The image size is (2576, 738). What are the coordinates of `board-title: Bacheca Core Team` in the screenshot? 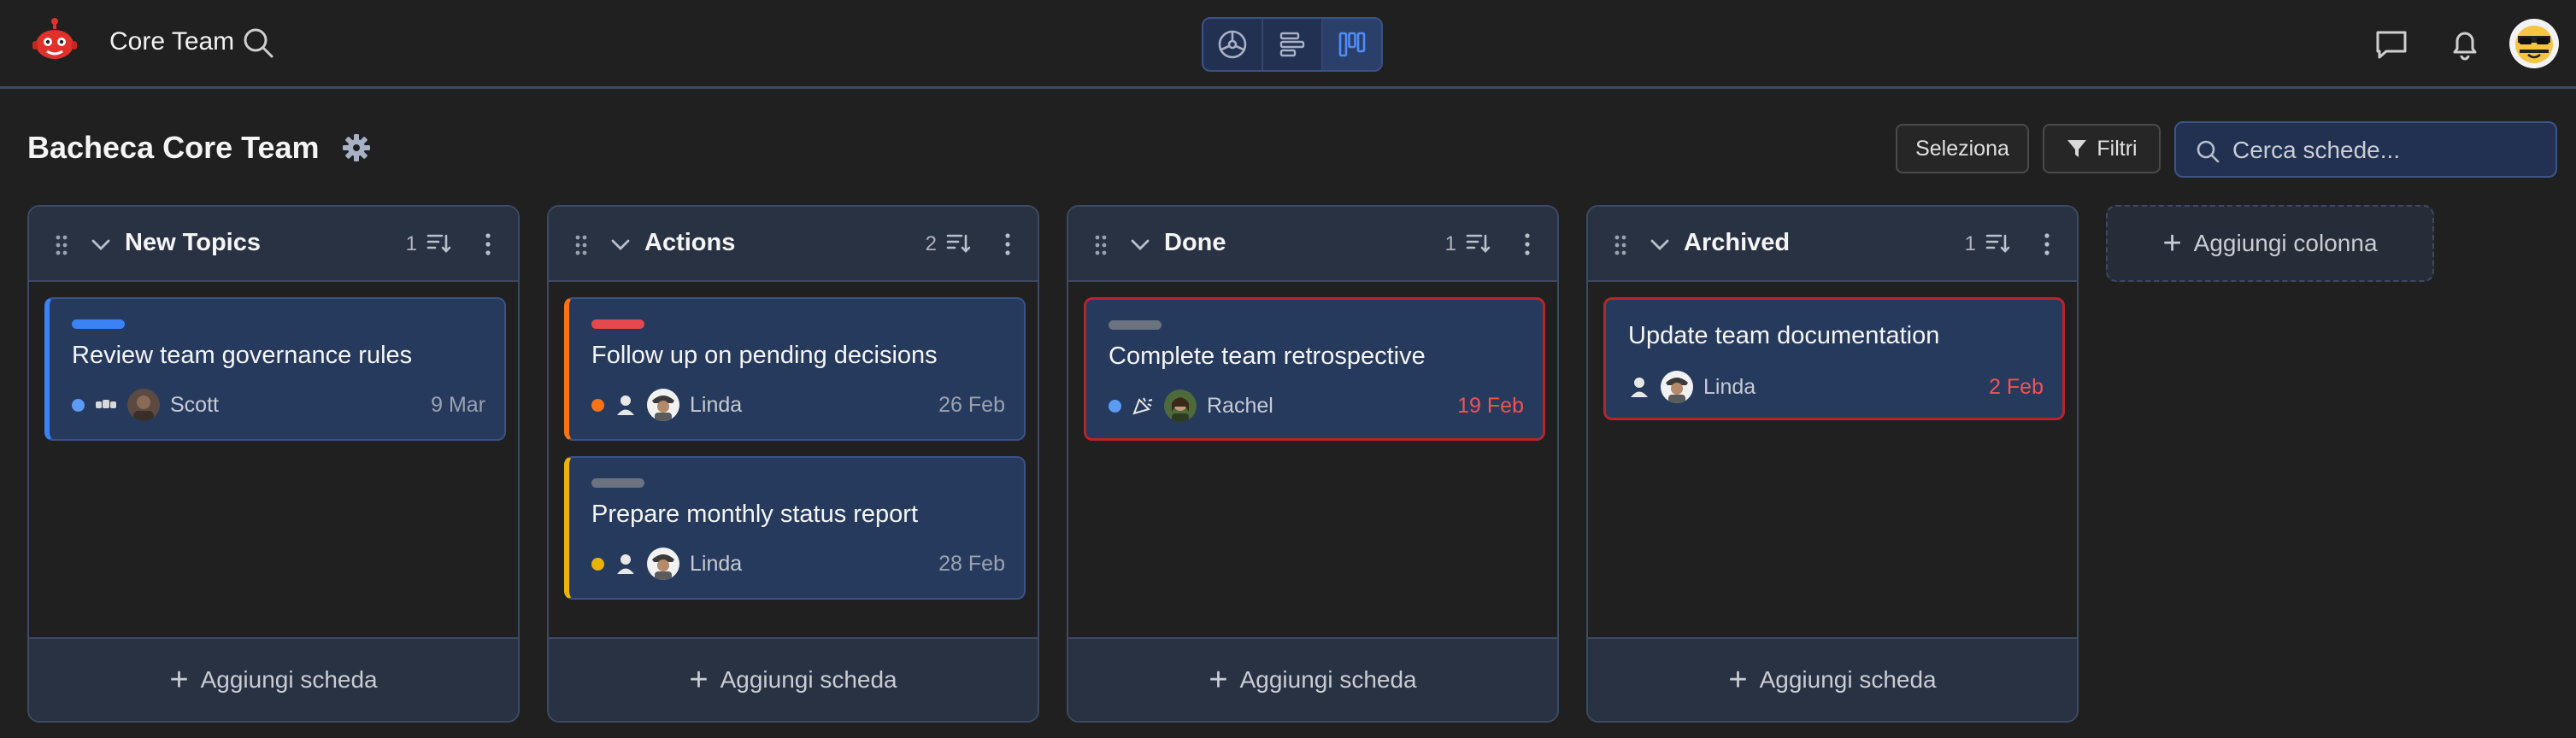 It's located at (173, 147).